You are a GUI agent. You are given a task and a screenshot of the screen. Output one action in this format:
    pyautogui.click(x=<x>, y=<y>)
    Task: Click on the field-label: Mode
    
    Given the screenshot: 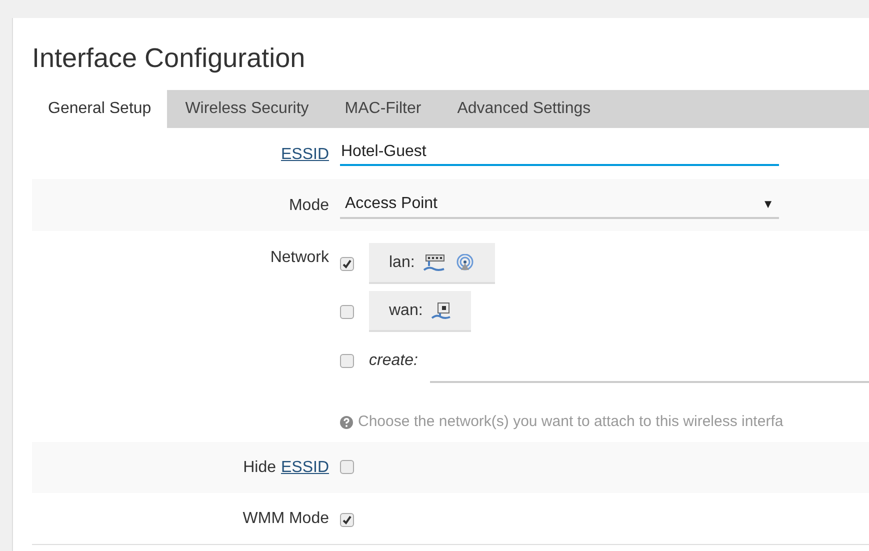 What is the action you would take?
    pyautogui.click(x=308, y=206)
    